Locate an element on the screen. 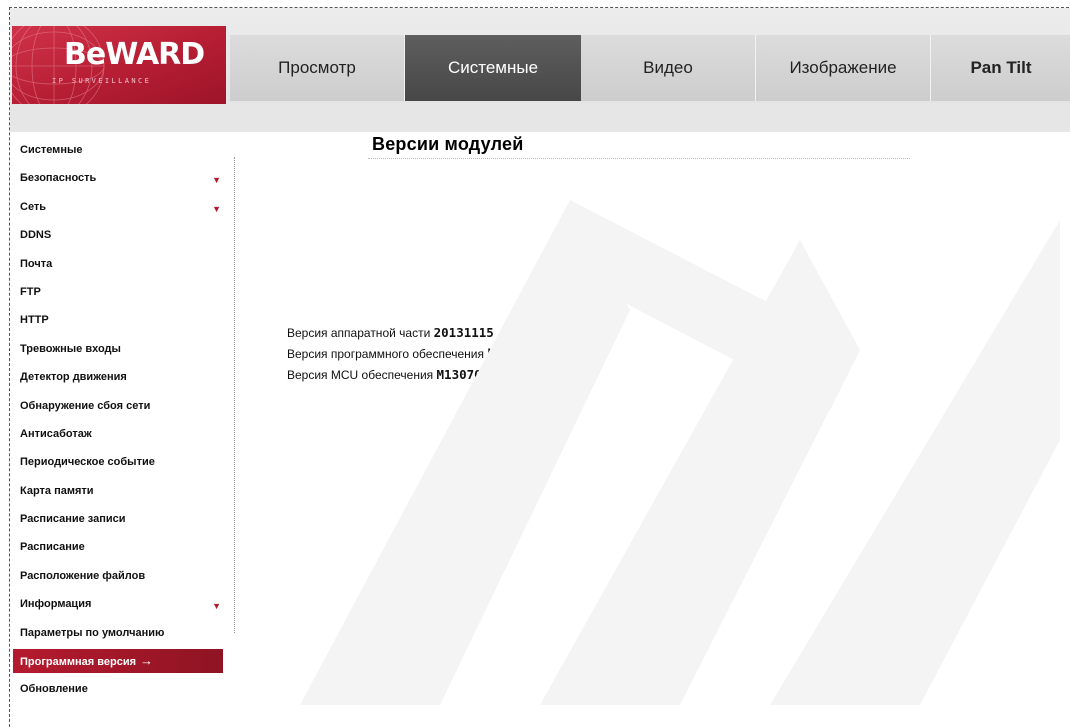 The image size is (1070, 727). sidebar-item-file-location: Расположение файлов is located at coordinates (118, 576).